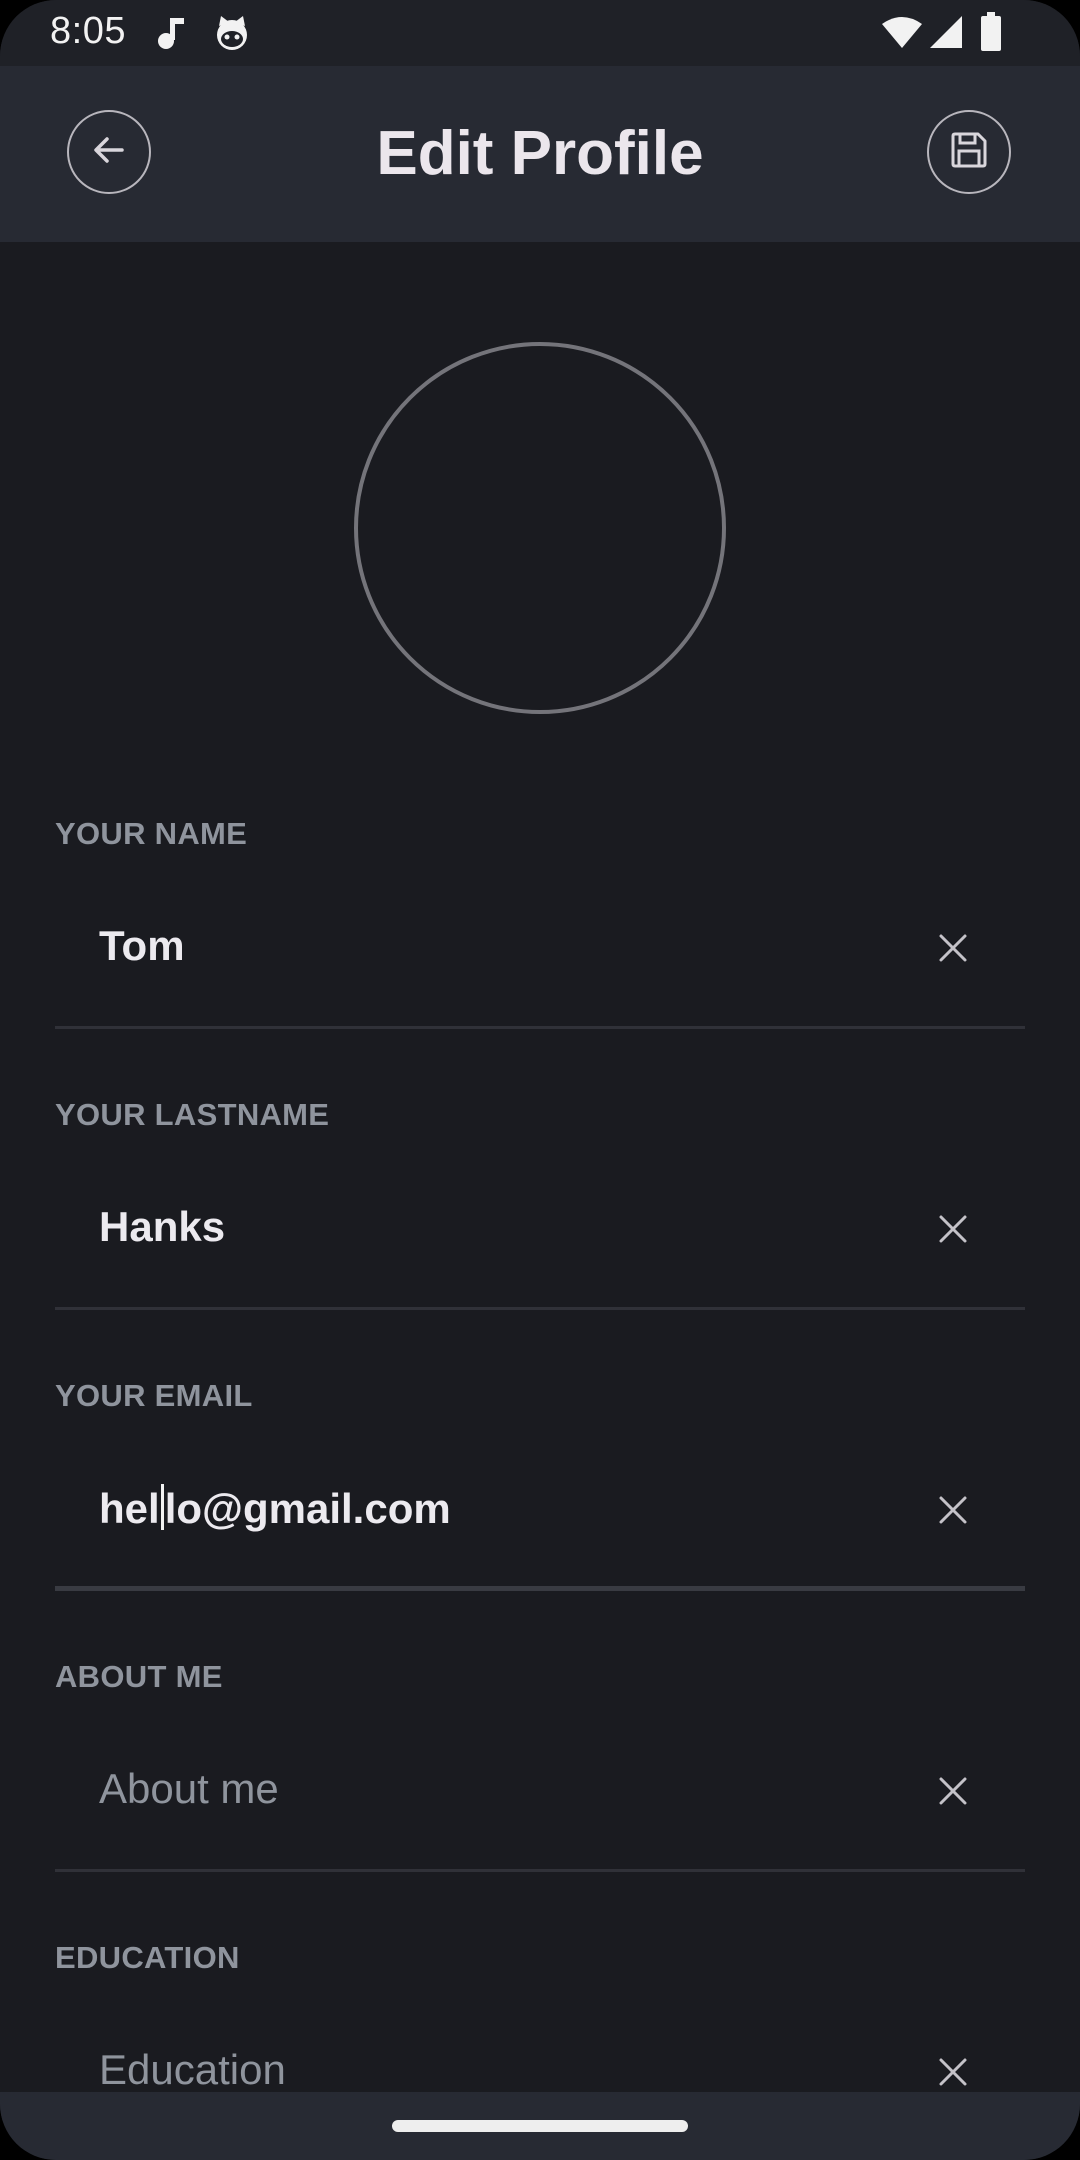 The height and width of the screenshot is (2160, 1080). What do you see at coordinates (540, 528) in the screenshot?
I see `avatar` at bounding box center [540, 528].